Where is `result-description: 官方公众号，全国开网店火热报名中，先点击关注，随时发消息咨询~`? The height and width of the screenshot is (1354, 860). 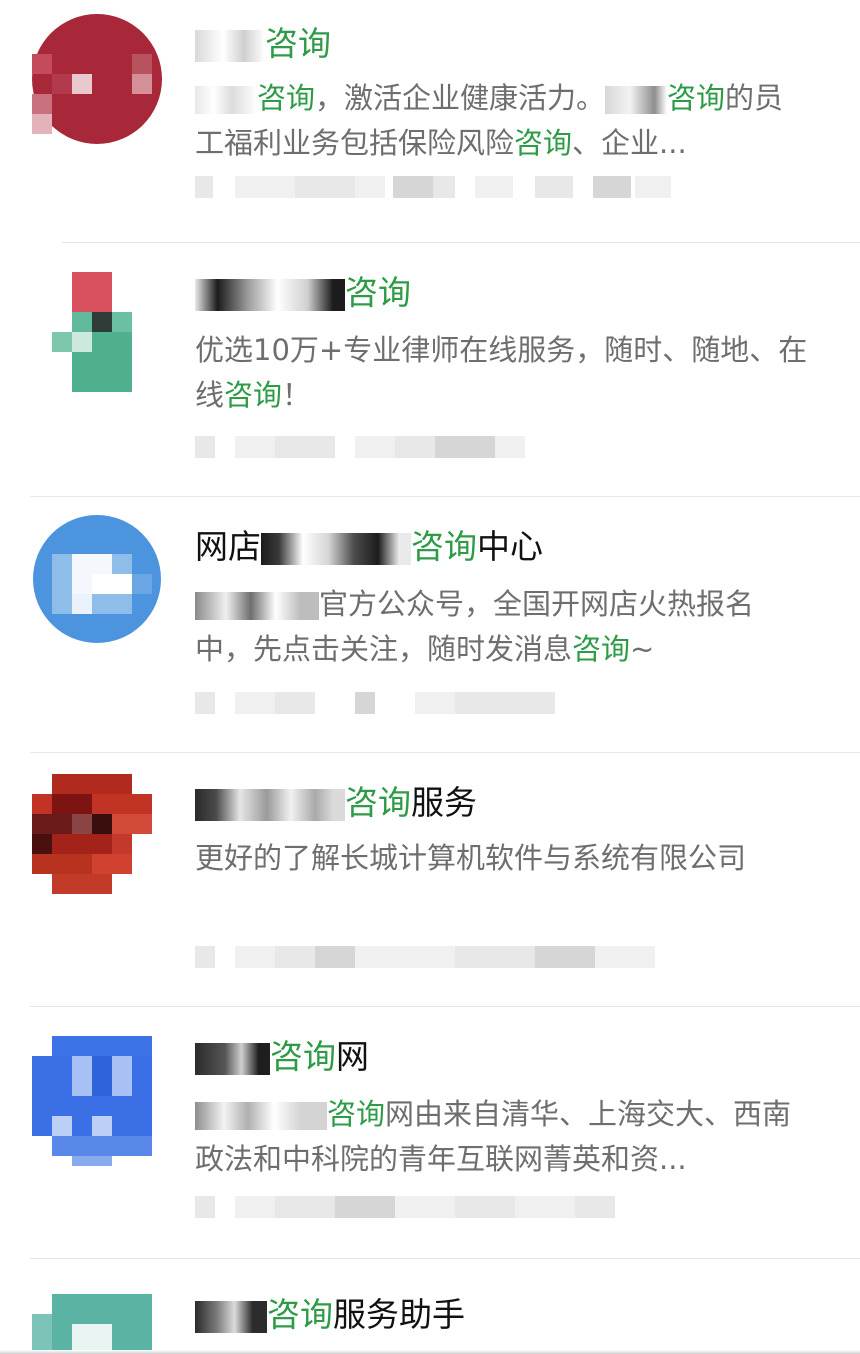 result-description: 官方公众号，全国开网店火热报名中，先点击关注，随时发消息咨询~ is located at coordinates (475, 626).